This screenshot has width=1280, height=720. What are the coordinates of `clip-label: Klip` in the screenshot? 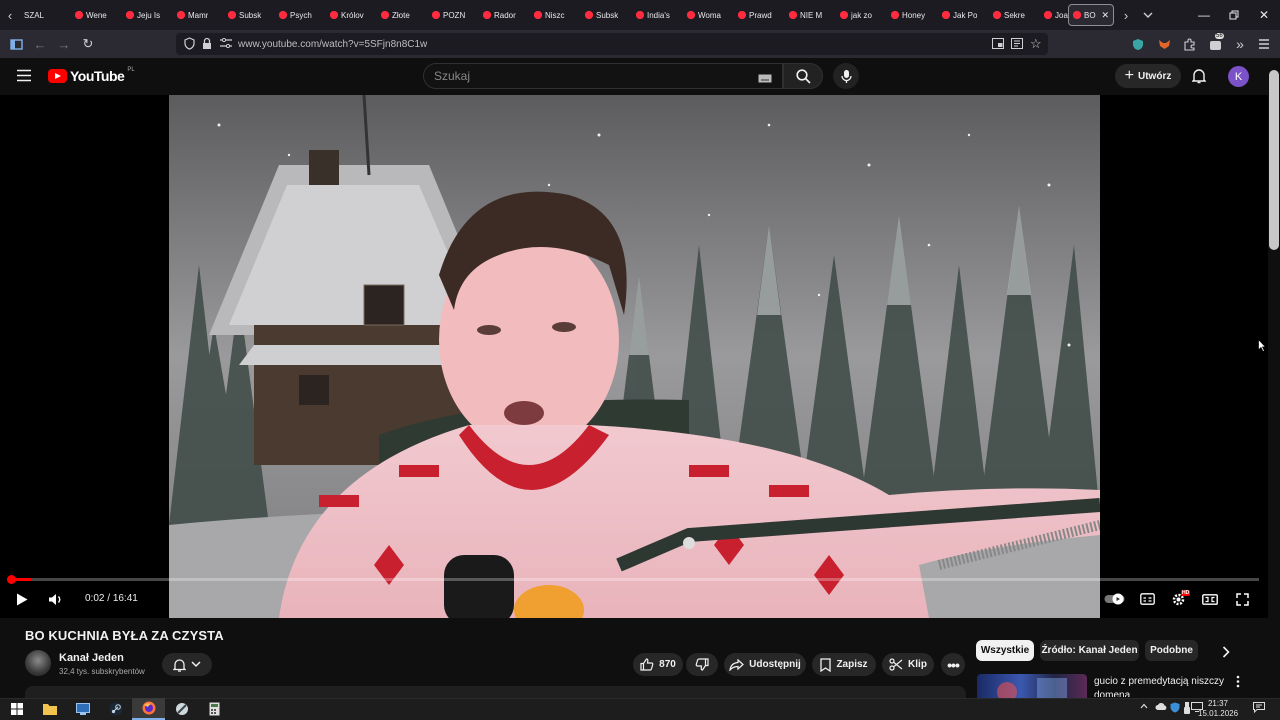 It's located at (917, 664).